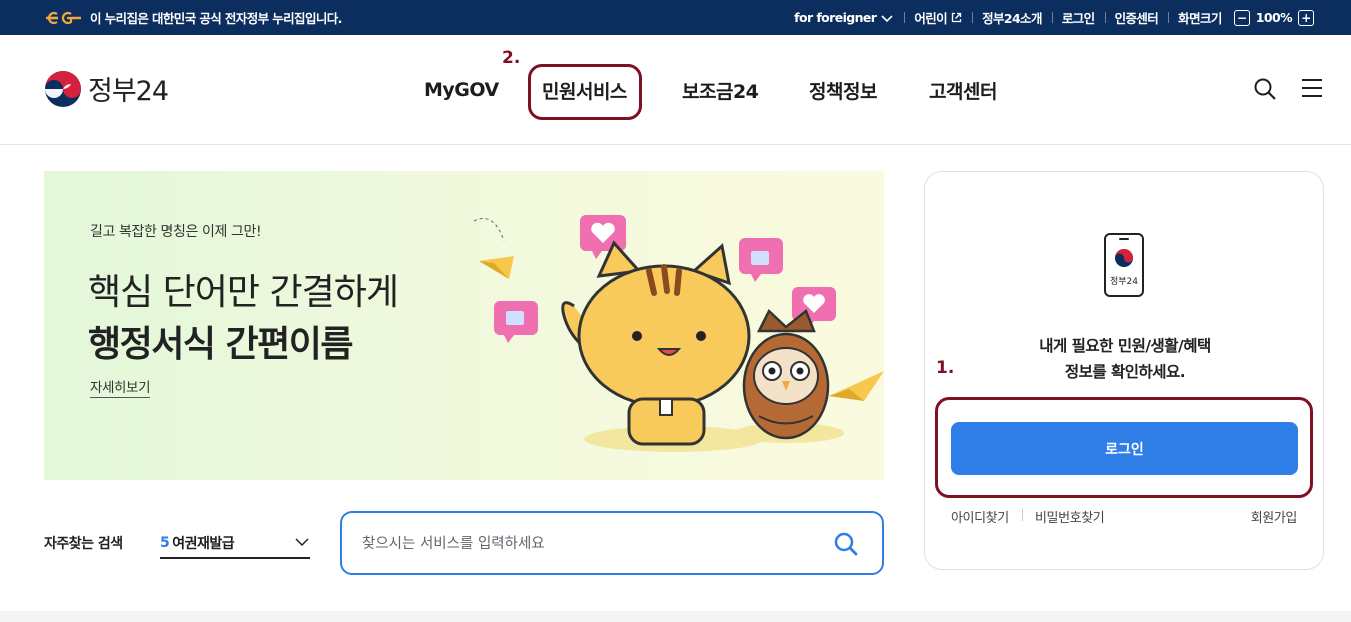  Describe the element at coordinates (203, 544) in the screenshot. I see `popular-search-keyword: 여권재발급` at that location.